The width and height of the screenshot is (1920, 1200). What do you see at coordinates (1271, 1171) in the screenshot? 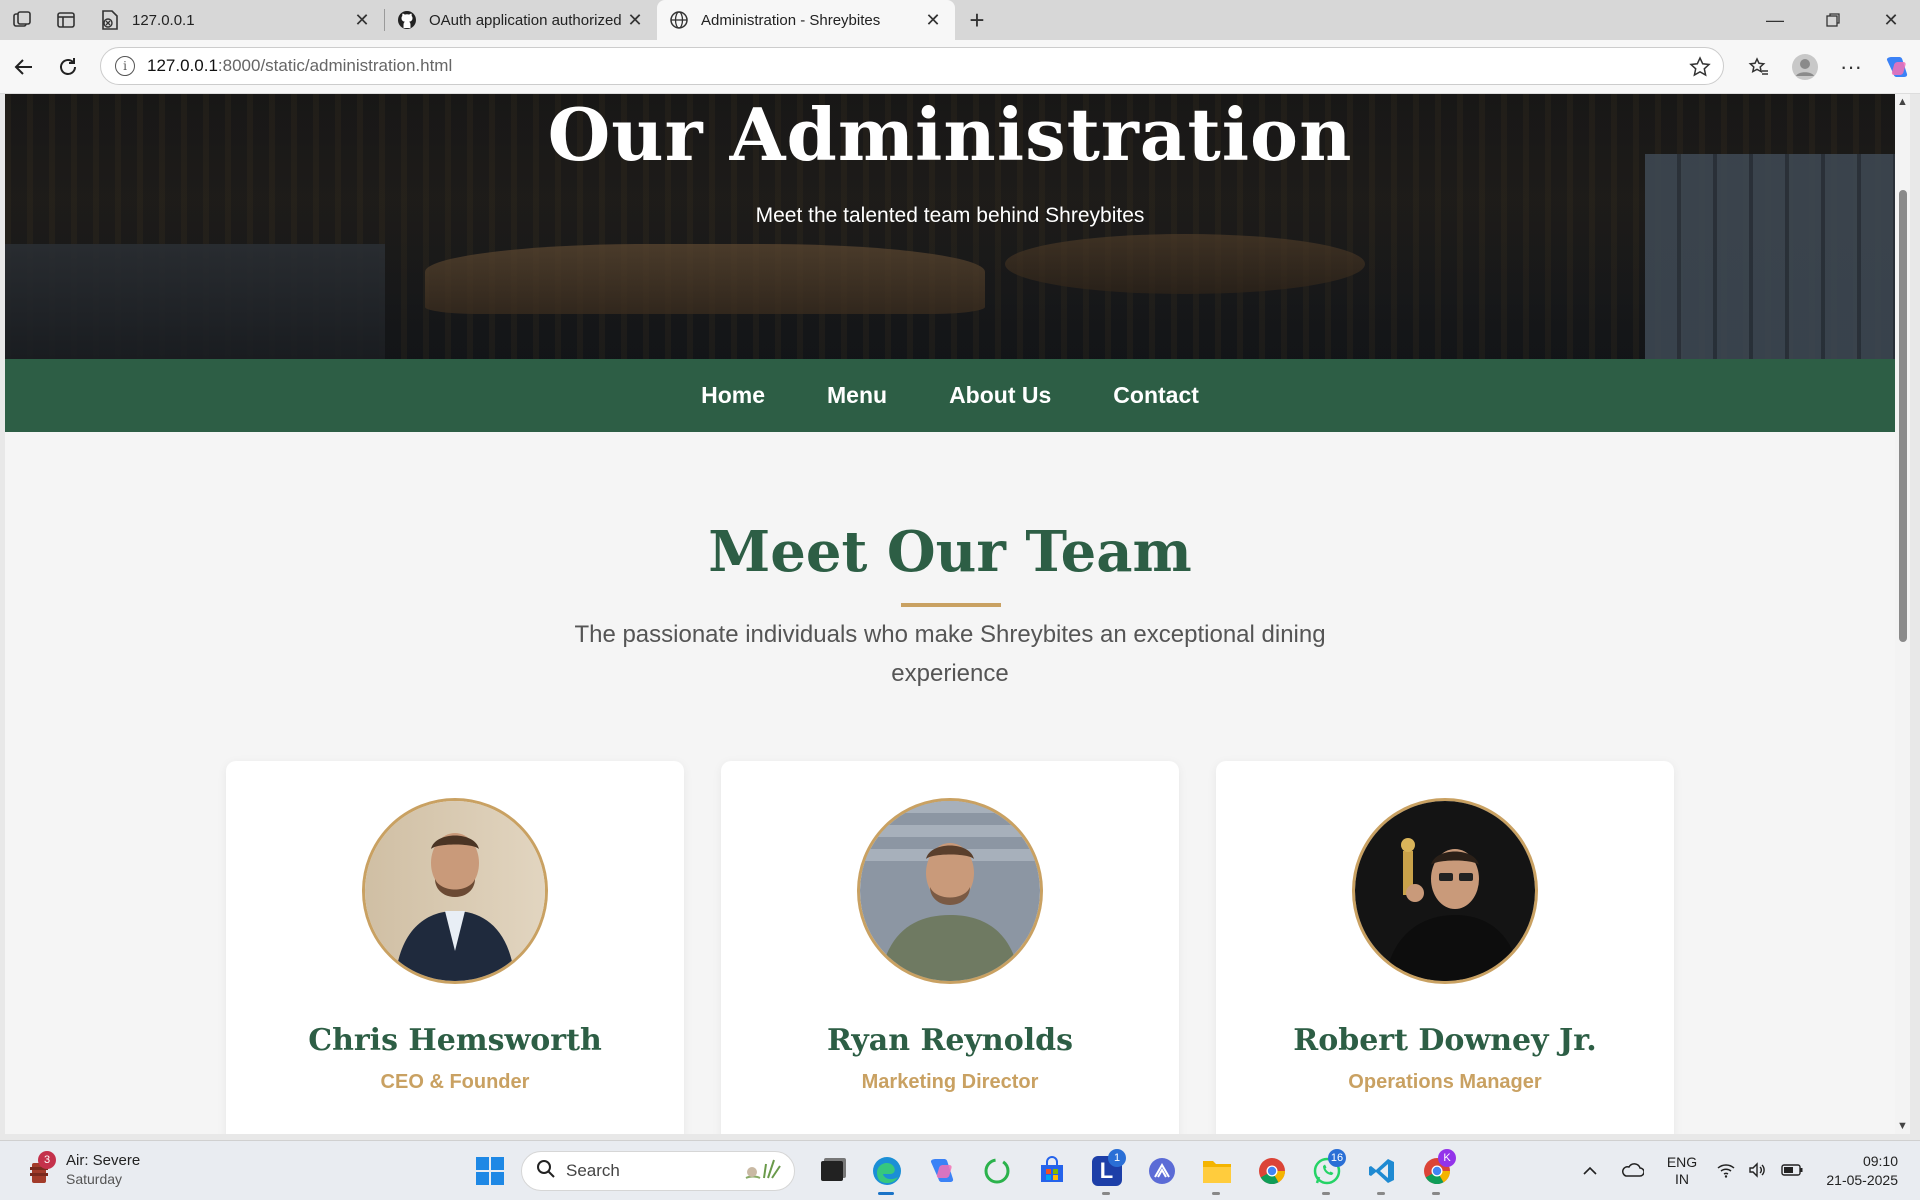
I see `chrome-app` at bounding box center [1271, 1171].